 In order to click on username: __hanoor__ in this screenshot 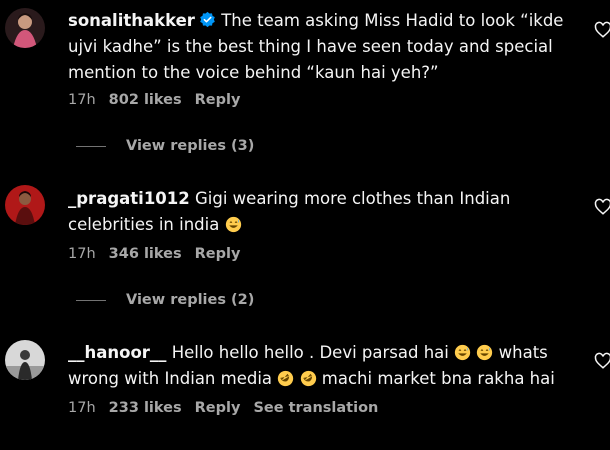, I will do `click(117, 352)`.